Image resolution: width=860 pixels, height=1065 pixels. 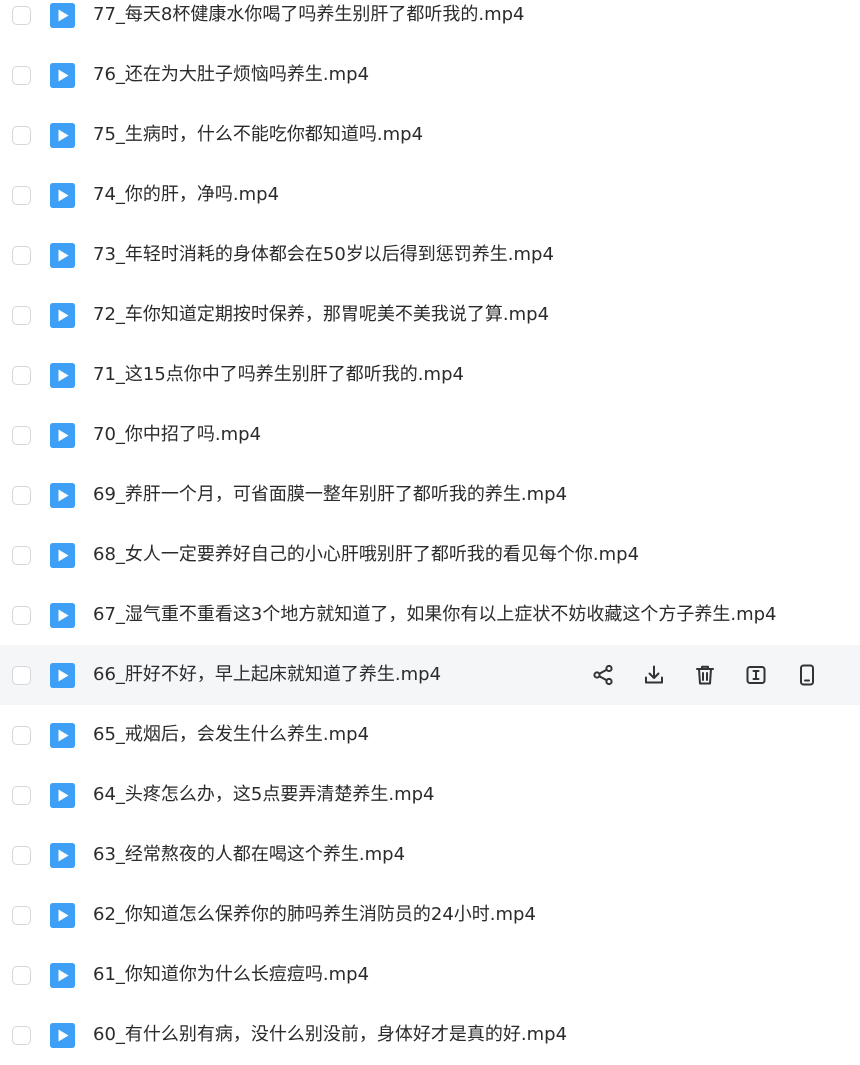 What do you see at coordinates (430, 975) in the screenshot?
I see `file-row: 61_你知道你为什么长痘痘吗.mp4` at bounding box center [430, 975].